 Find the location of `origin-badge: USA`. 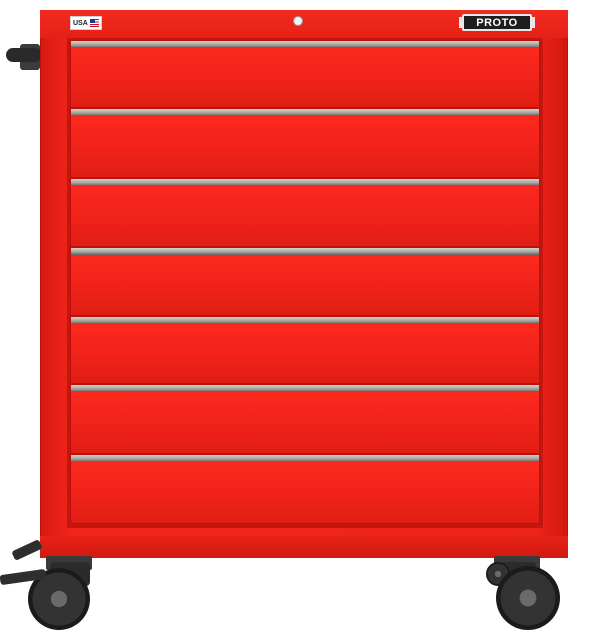

origin-badge: USA is located at coordinates (86, 23).